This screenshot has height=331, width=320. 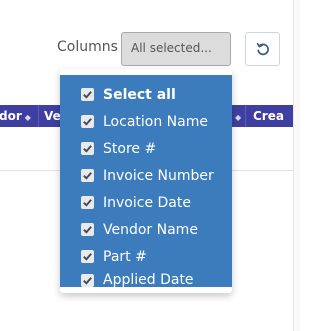 What do you see at coordinates (130, 148) in the screenshot?
I see `dropdown-item-label: Store #` at bounding box center [130, 148].